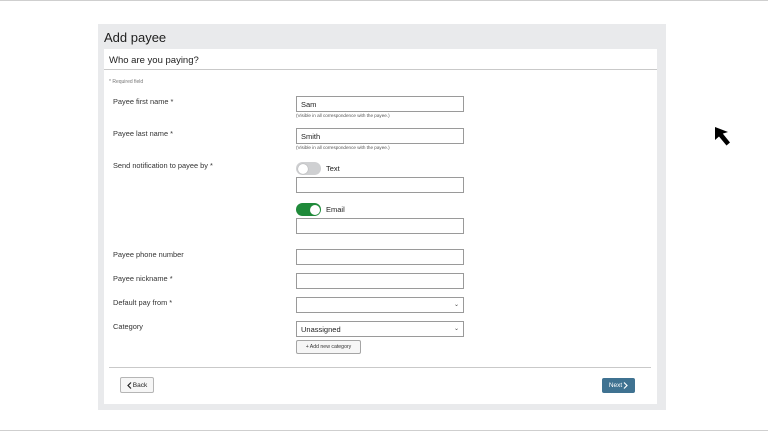  What do you see at coordinates (321, 329) in the screenshot?
I see `category-value: Unassigned` at bounding box center [321, 329].